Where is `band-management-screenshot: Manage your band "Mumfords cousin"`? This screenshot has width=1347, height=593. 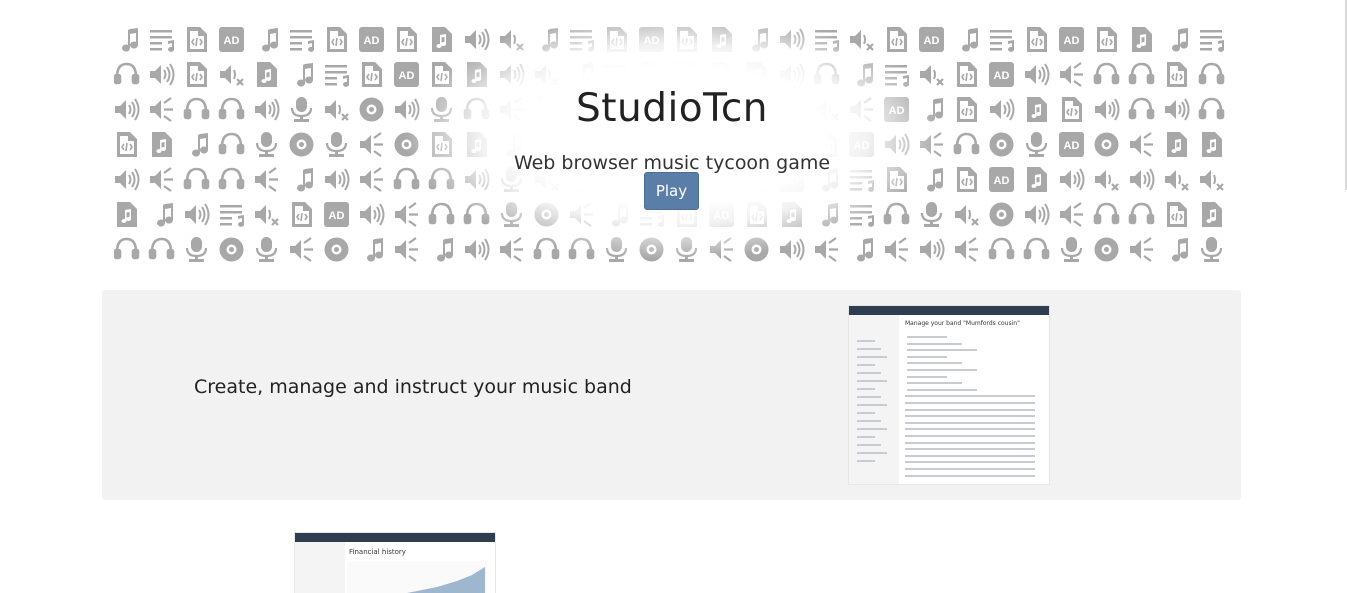 band-management-screenshot: Manage your band "Mumfords cousin" is located at coordinates (949, 395).